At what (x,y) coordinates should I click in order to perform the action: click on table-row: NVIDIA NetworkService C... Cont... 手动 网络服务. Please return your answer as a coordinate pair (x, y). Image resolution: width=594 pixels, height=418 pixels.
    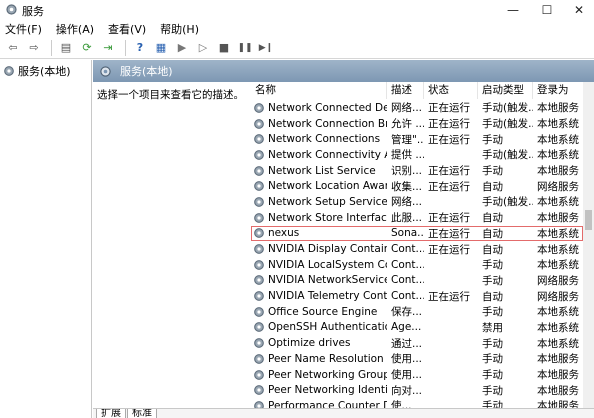
    Looking at the image, I should click on (417, 281).